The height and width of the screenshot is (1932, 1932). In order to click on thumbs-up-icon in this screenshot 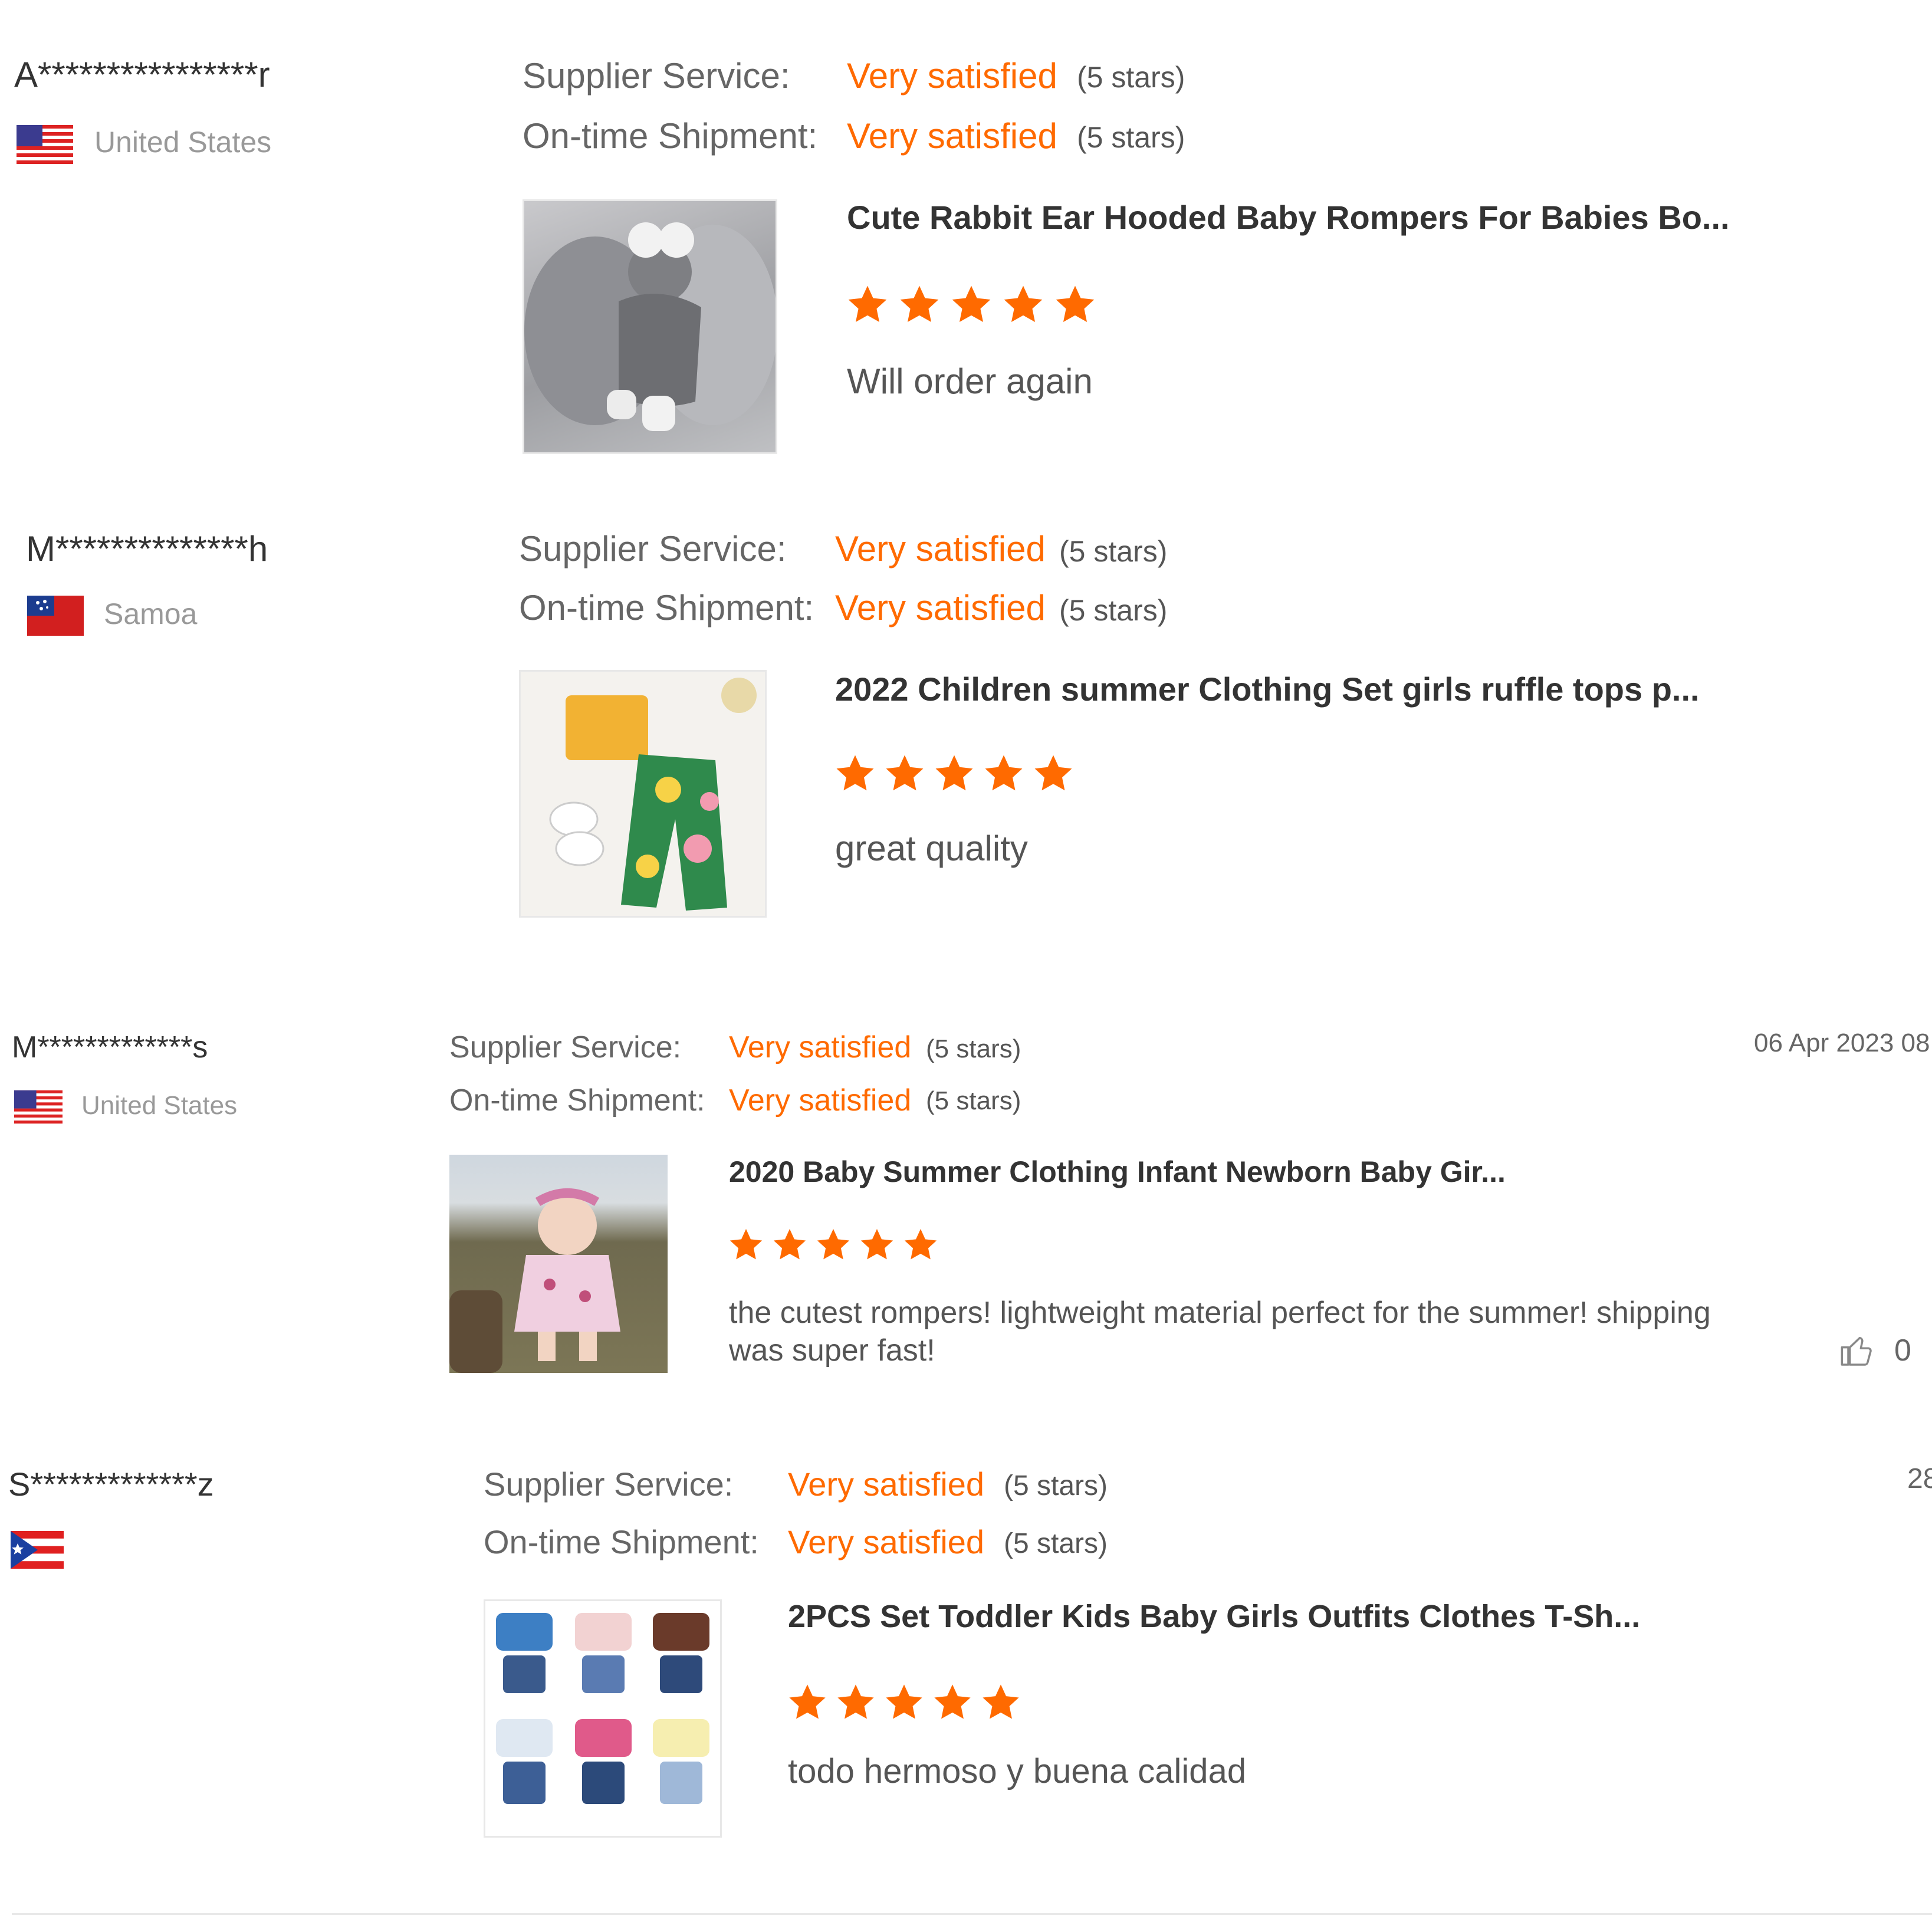, I will do `click(1856, 1351)`.